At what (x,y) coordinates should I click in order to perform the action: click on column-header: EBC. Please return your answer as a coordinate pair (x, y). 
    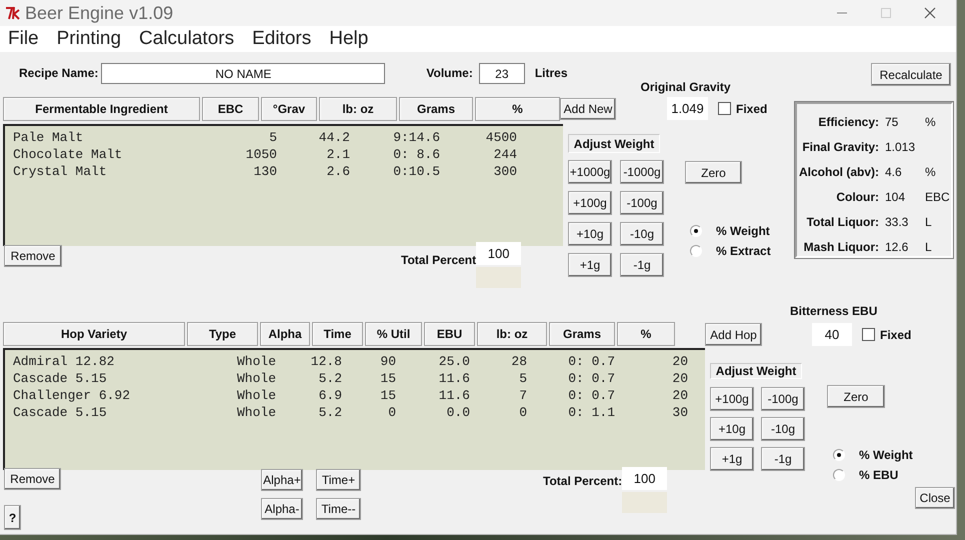
    Looking at the image, I should click on (230, 109).